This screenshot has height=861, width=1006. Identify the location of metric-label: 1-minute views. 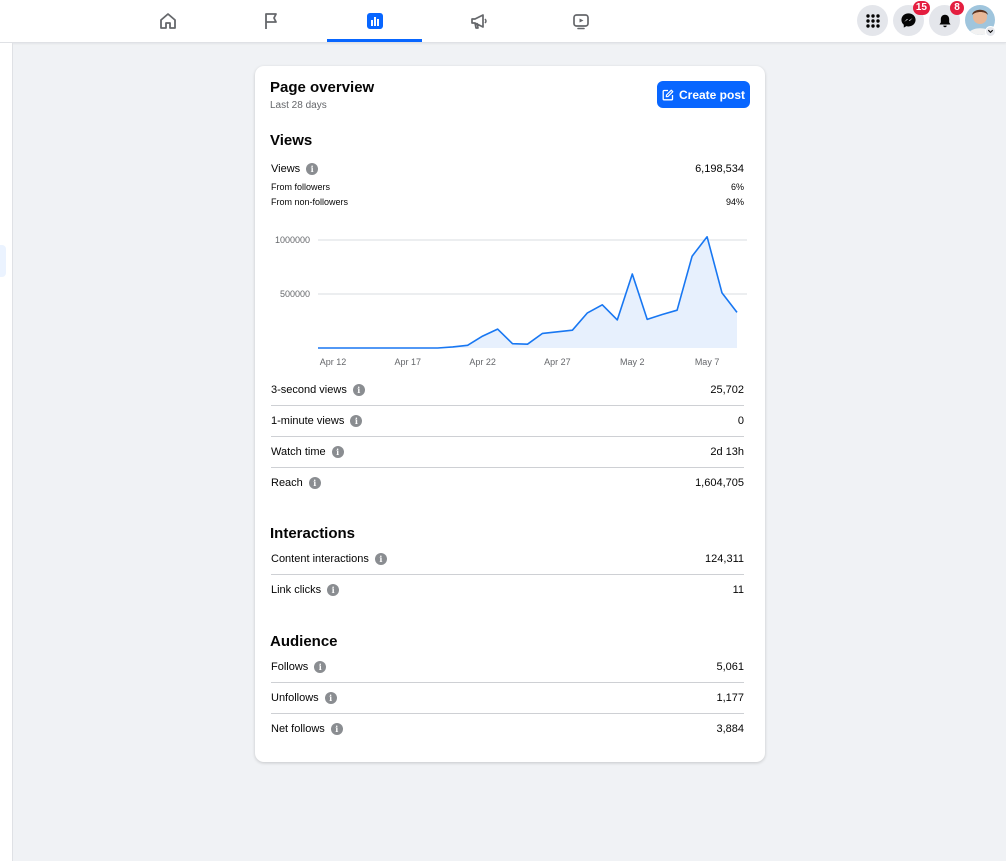
(308, 421).